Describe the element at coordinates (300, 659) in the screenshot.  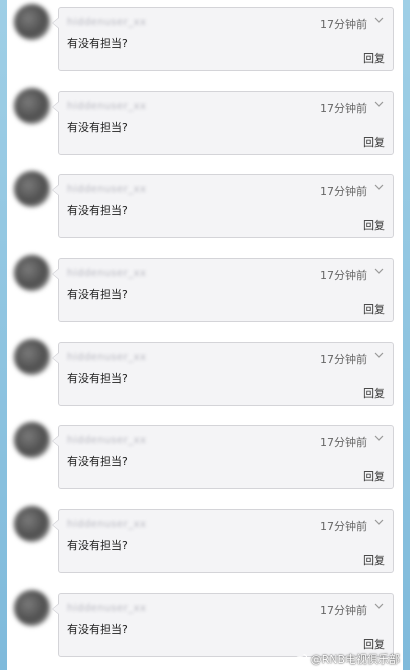
I see `weibo-icon` at that location.